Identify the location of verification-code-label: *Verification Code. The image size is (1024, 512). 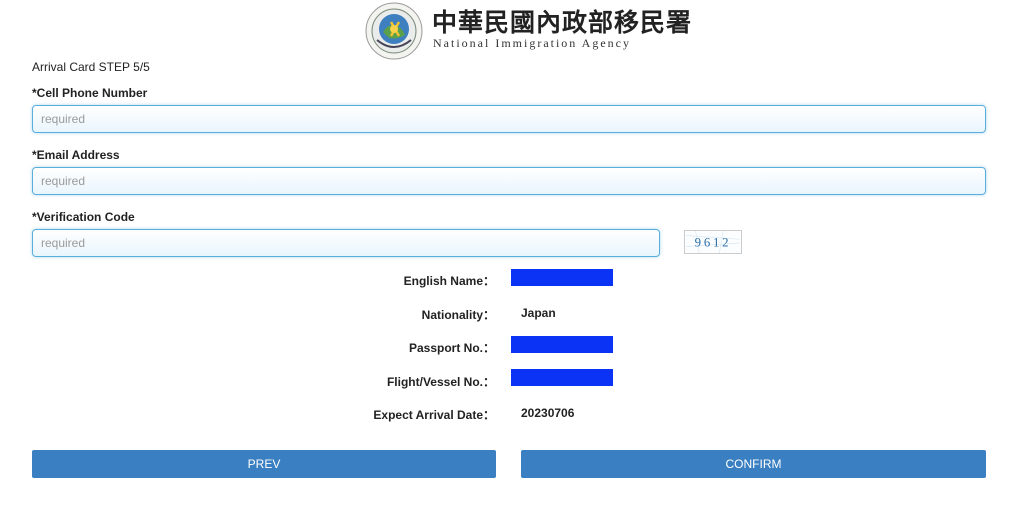
(83, 217).